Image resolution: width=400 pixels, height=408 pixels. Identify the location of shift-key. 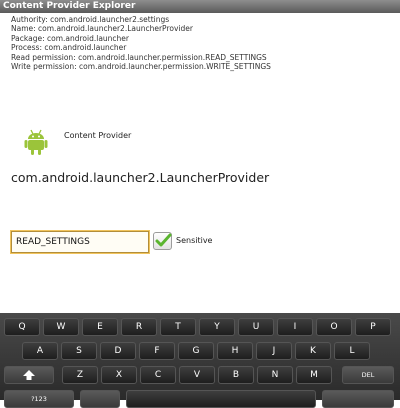
(29, 375).